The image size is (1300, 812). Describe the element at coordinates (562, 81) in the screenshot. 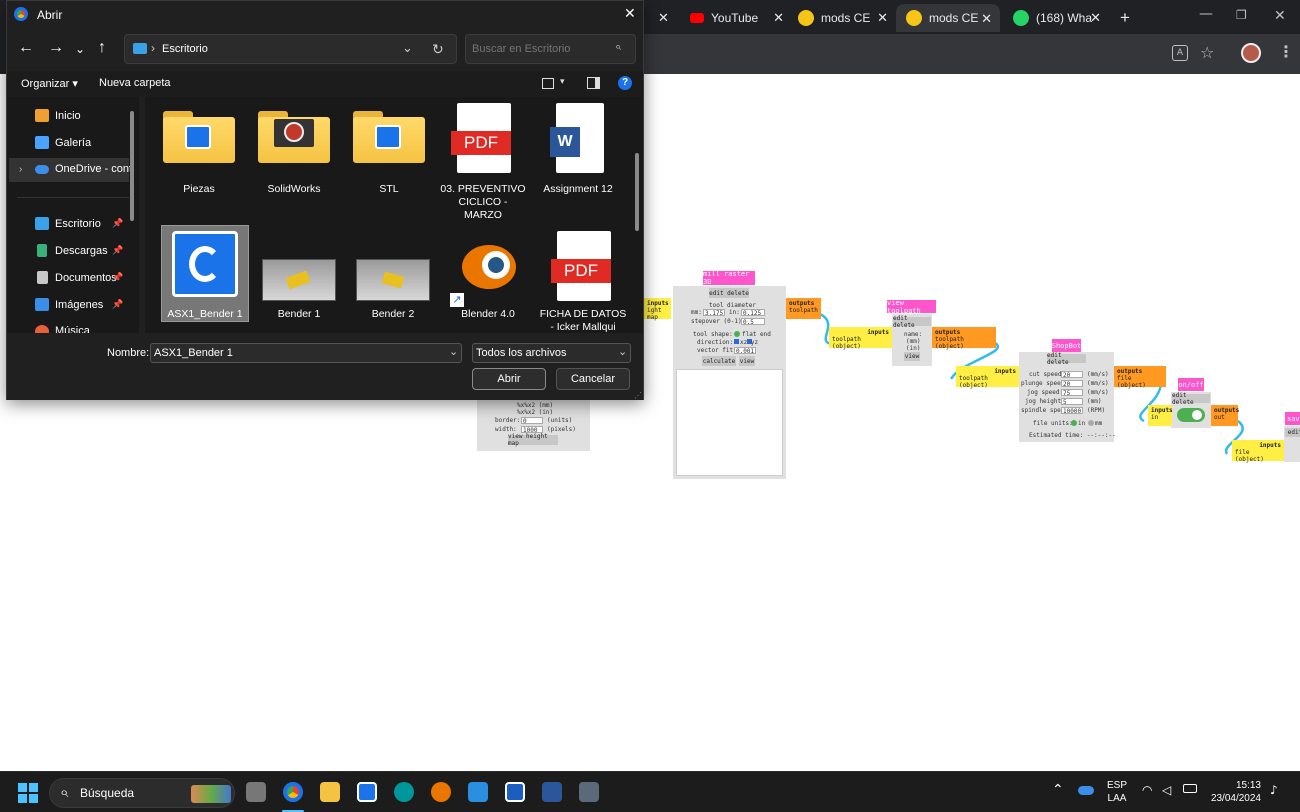

I see `view-dropdown-icon: ▾` at that location.